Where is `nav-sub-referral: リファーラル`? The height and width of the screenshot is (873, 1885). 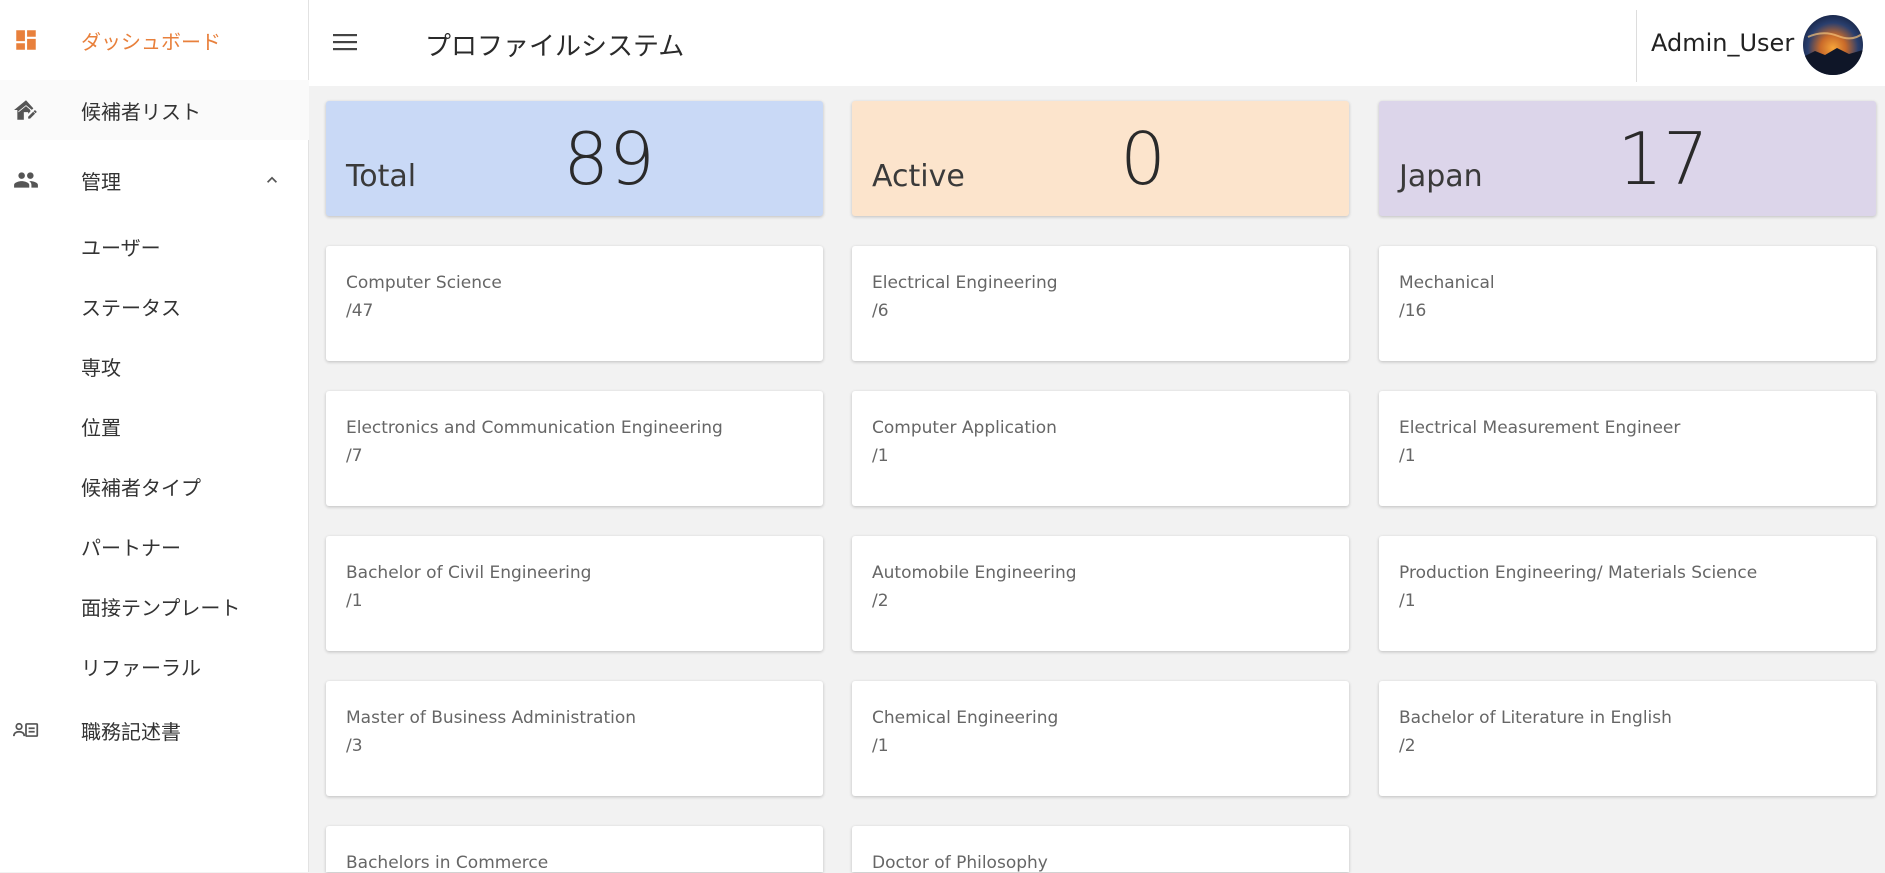 nav-sub-referral: リファーラル is located at coordinates (141, 666).